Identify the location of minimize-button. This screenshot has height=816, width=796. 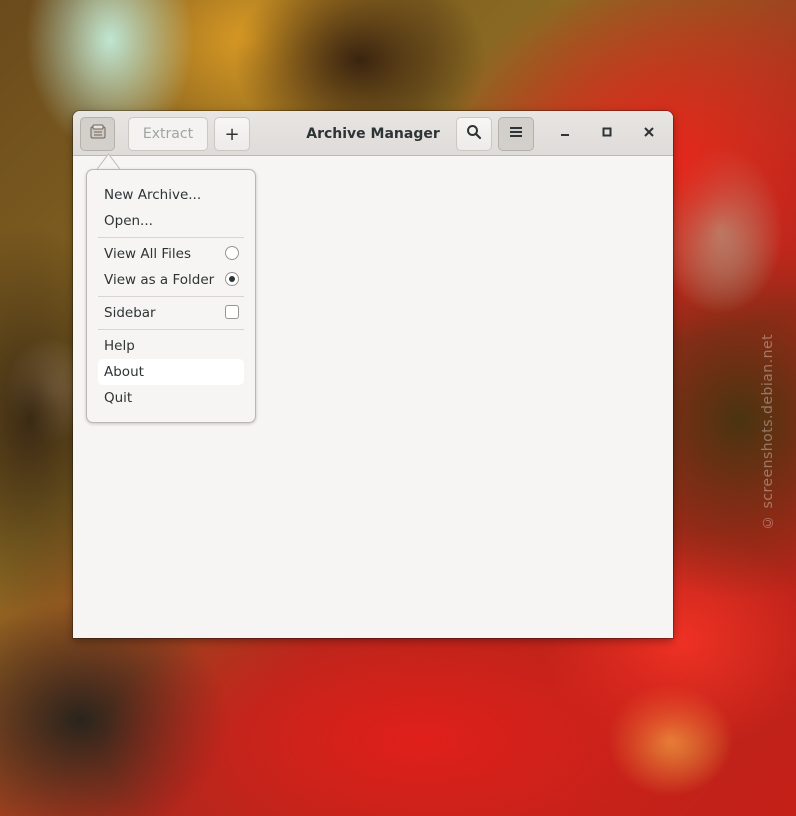
(565, 134).